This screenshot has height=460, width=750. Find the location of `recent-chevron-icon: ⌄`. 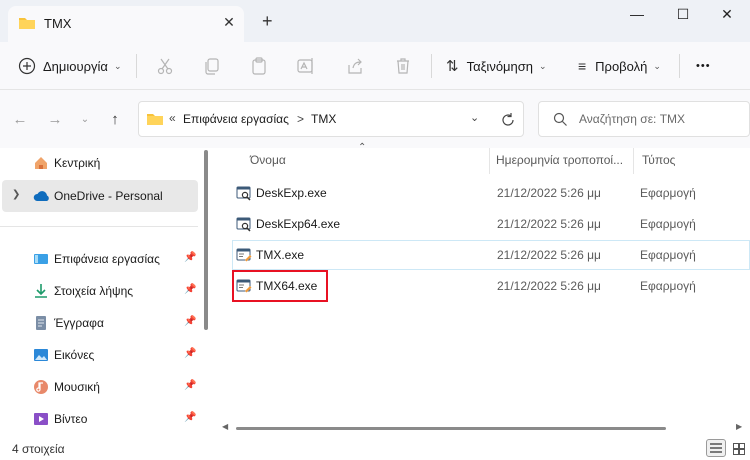

recent-chevron-icon: ⌄ is located at coordinates (85, 120).